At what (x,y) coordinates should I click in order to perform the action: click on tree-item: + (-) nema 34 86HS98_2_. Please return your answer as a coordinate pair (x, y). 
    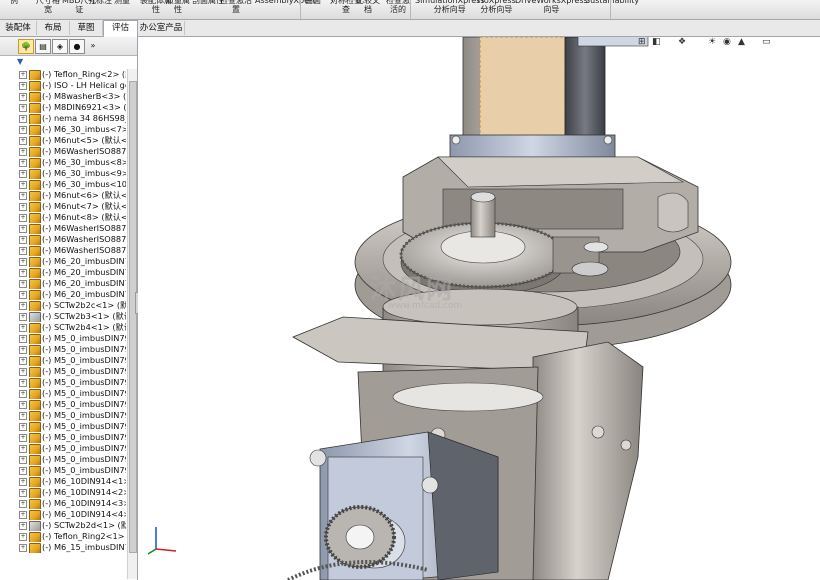
    Looking at the image, I should click on (63, 118).